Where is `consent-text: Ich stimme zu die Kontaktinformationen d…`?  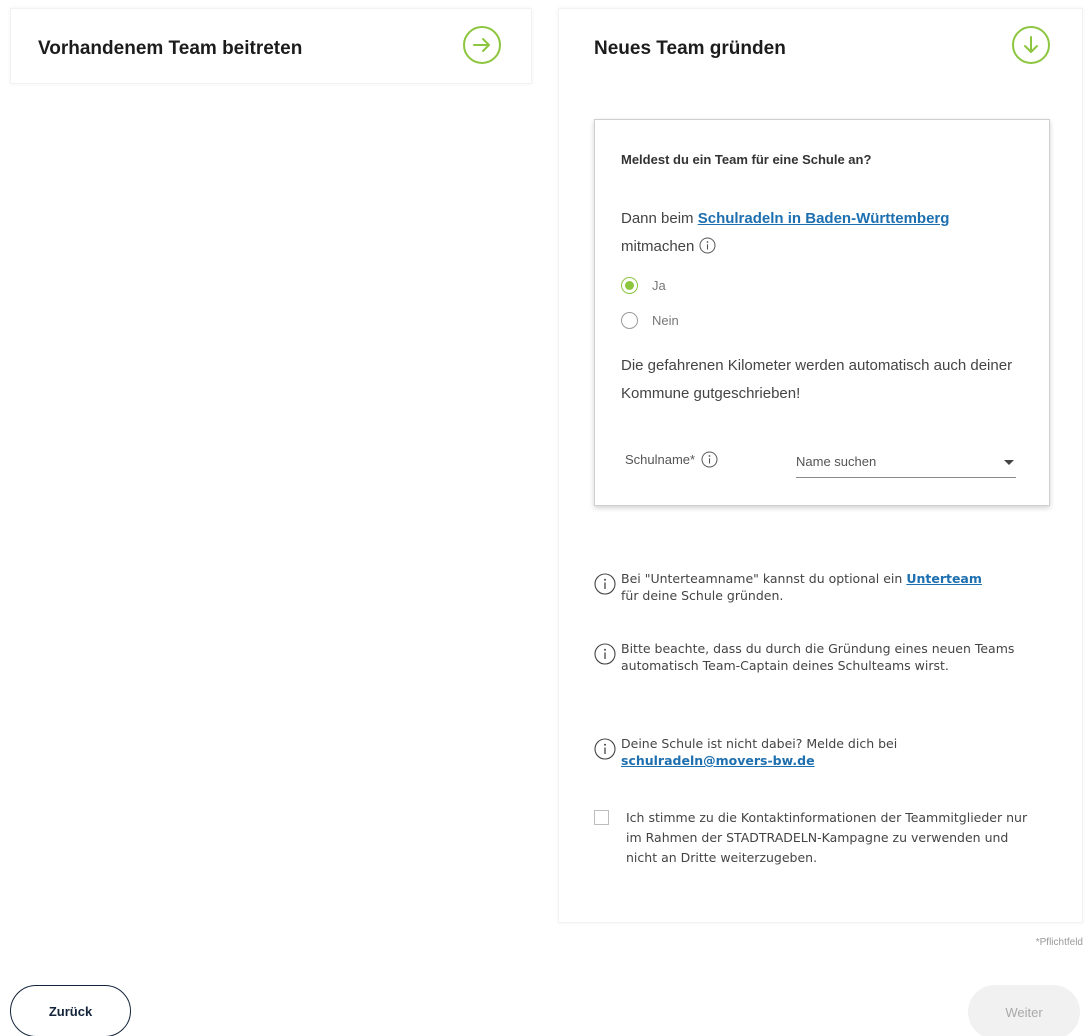 consent-text: Ich stimme zu die Kontaktinformationen d… is located at coordinates (827, 837).